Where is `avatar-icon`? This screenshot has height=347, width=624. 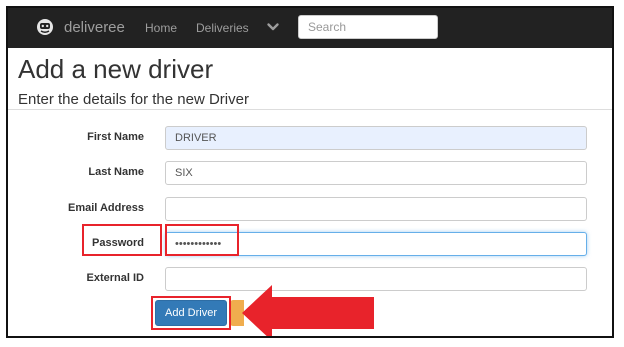 avatar-icon is located at coordinates (45, 27).